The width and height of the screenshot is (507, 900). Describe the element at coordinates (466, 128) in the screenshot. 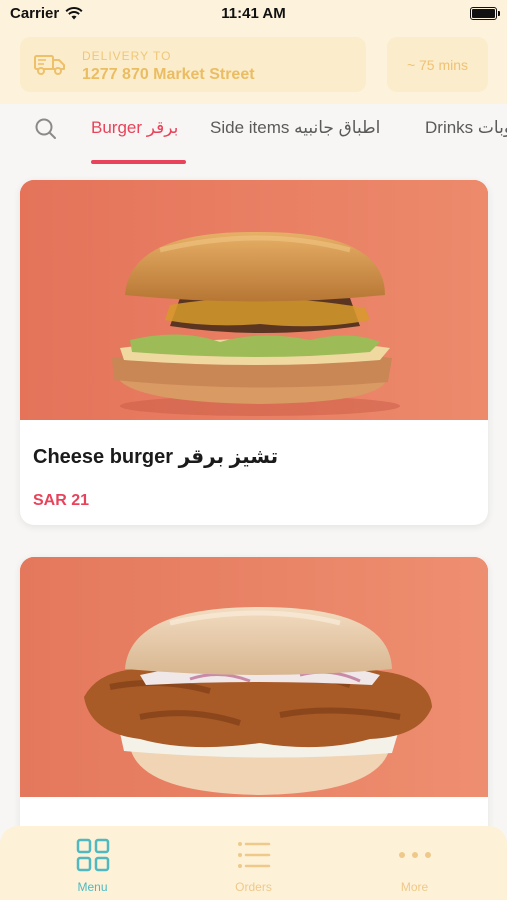

I see `tab-drinks: Drinks مشروبات` at that location.